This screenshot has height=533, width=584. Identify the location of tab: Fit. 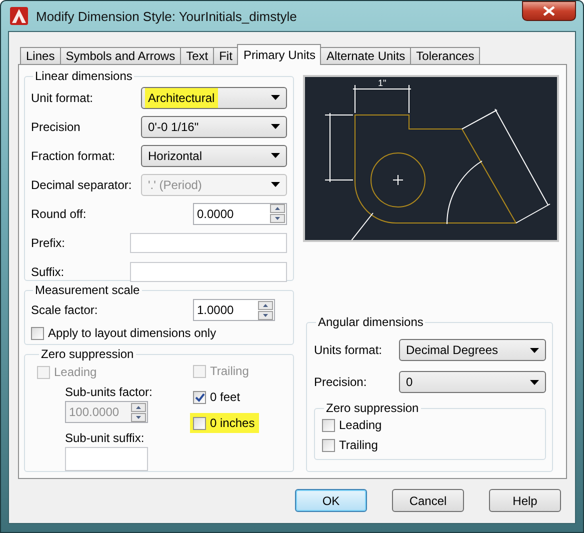
(225, 56).